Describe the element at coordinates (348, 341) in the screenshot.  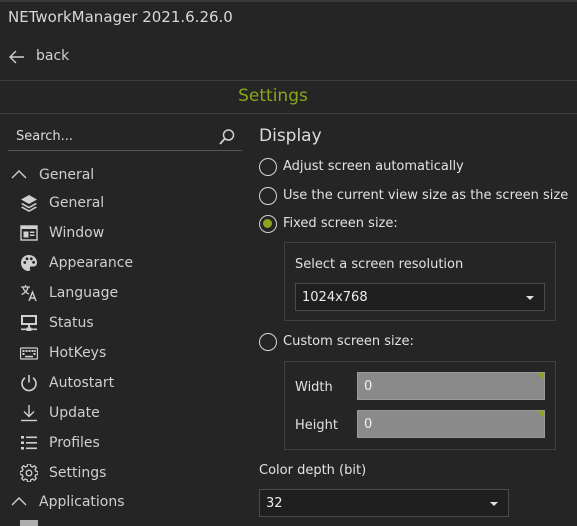
I see `radio-label: Custom screen size:` at that location.